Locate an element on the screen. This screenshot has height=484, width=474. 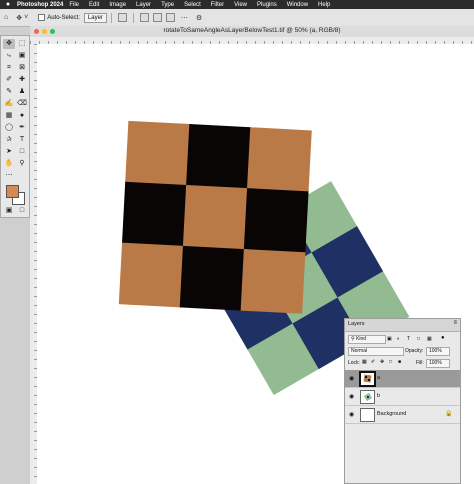
filter-adjustment-icon: ◐ is located at coordinates (398, 339).